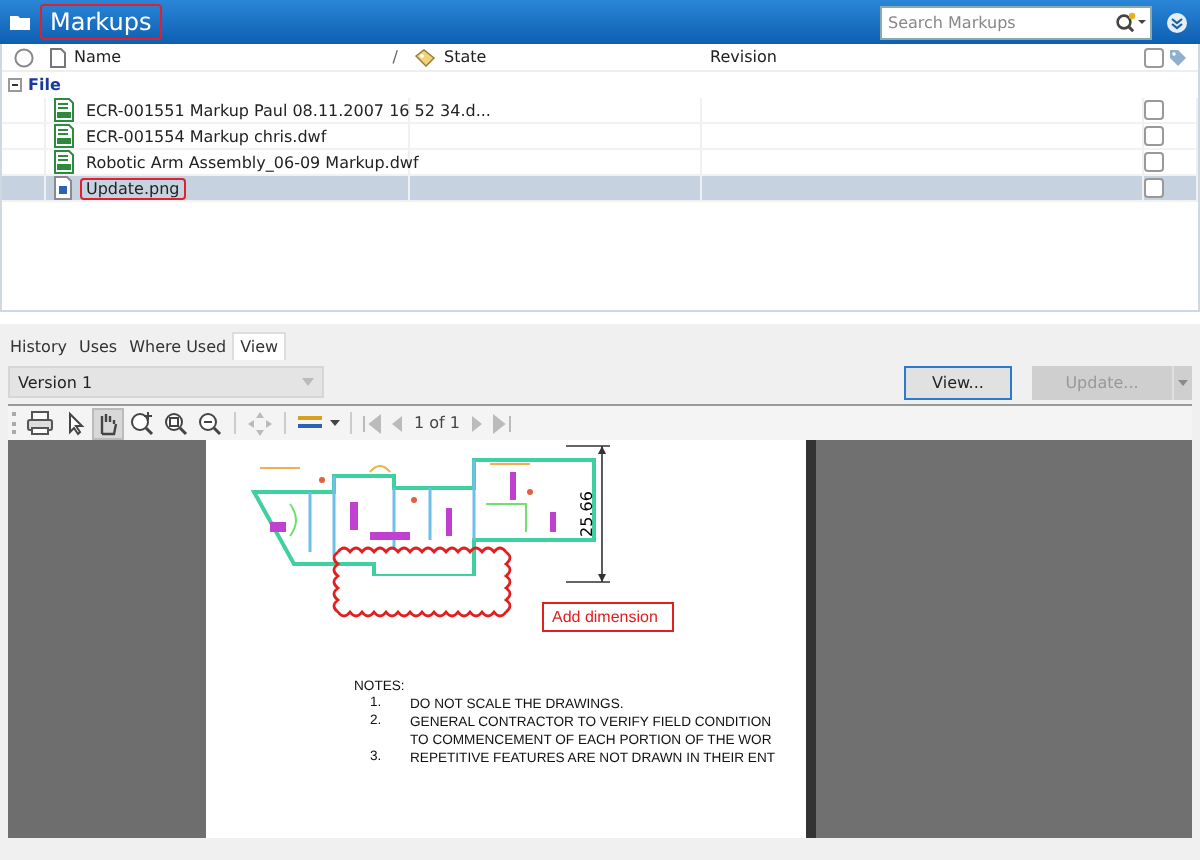 The width and height of the screenshot is (1200, 860). What do you see at coordinates (600, 189) in the screenshot?
I see `table-row: Update.png` at bounding box center [600, 189].